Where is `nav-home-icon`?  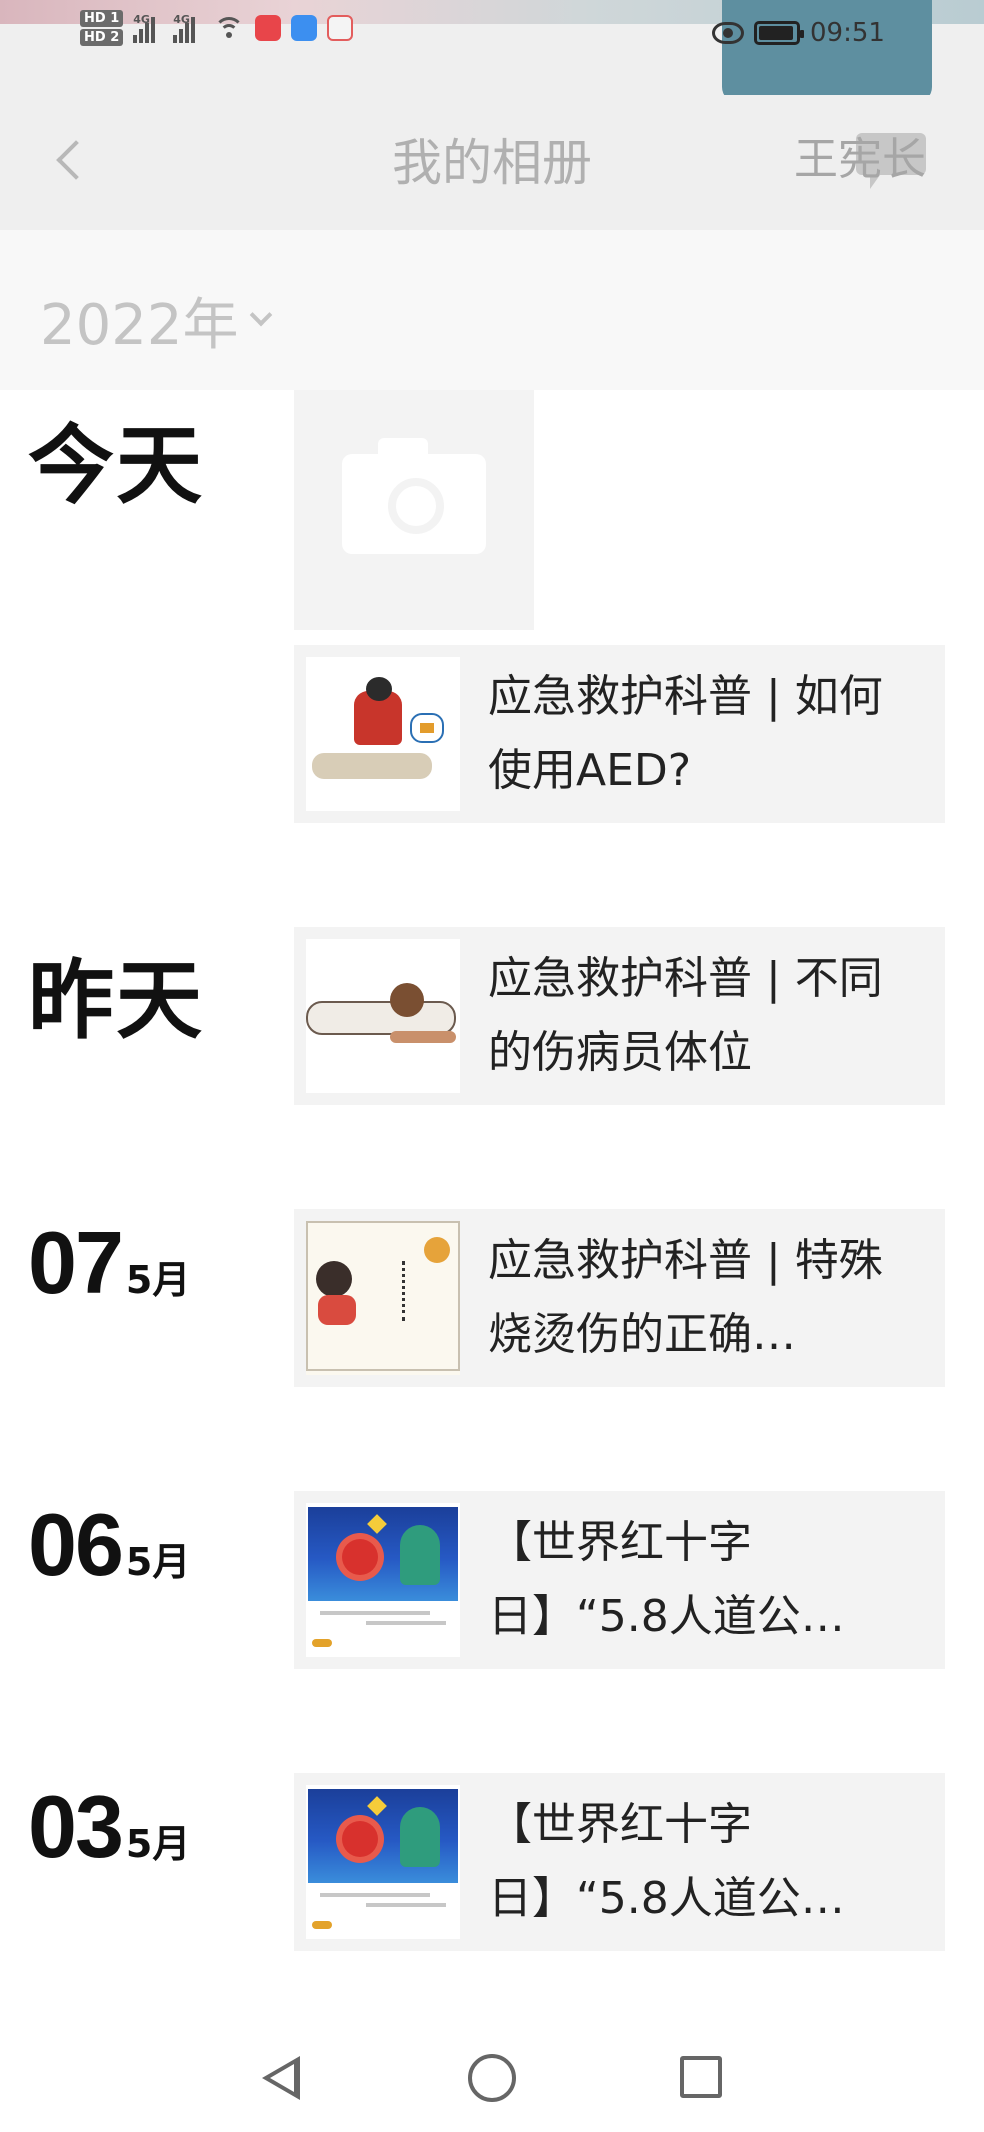
nav-home-icon is located at coordinates (492, 2078).